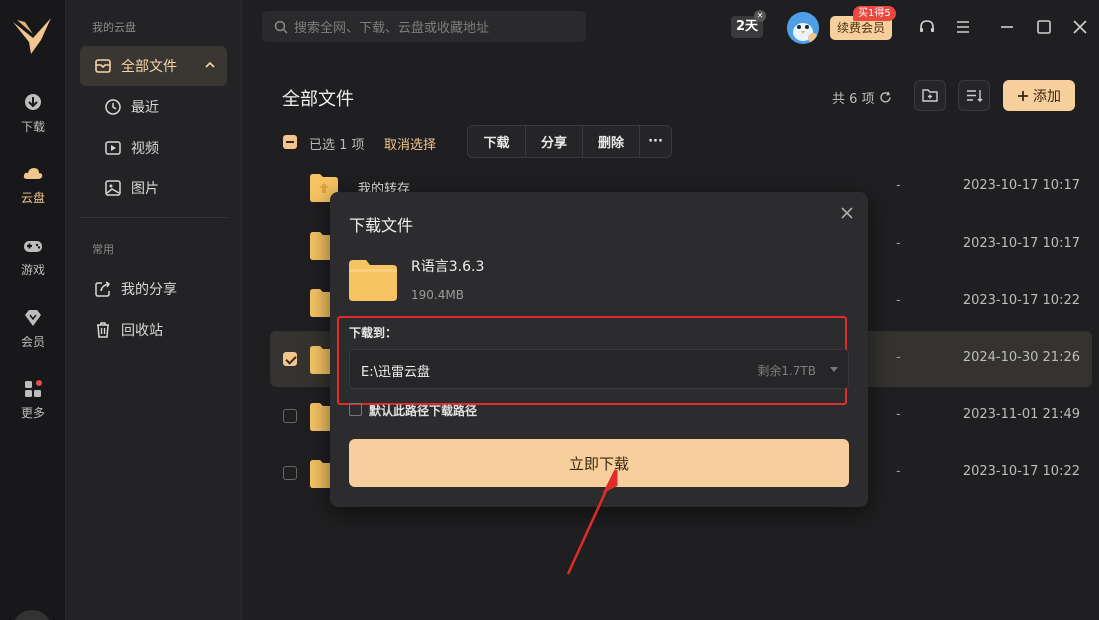  I want to click on folder-plus-icon, so click(930, 95).